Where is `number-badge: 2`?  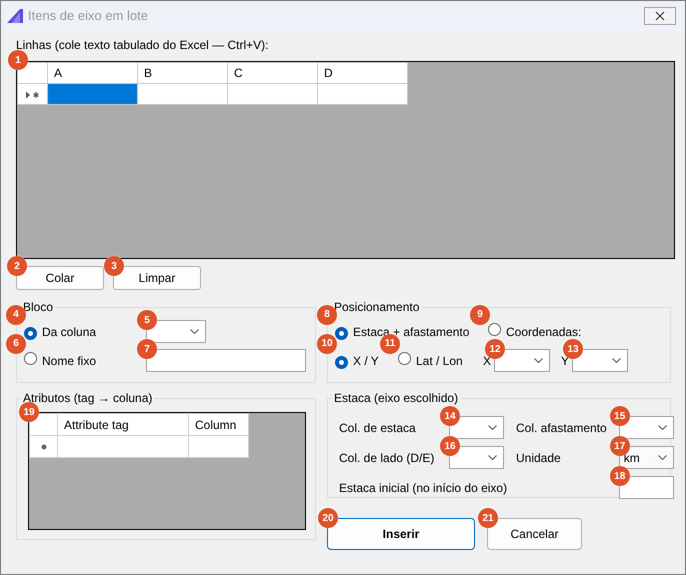 number-badge: 2 is located at coordinates (17, 266).